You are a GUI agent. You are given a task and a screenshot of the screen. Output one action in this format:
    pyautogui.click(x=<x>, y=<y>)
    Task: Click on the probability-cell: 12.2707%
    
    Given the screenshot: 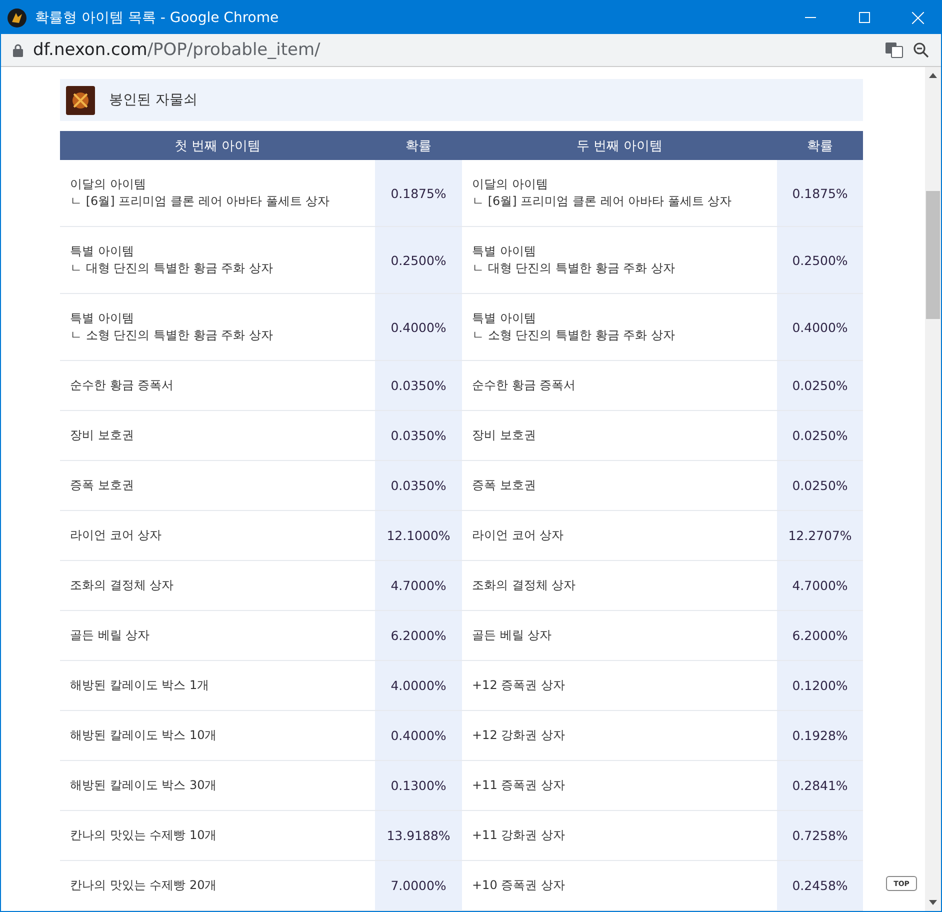 What is the action you would take?
    pyautogui.click(x=820, y=536)
    